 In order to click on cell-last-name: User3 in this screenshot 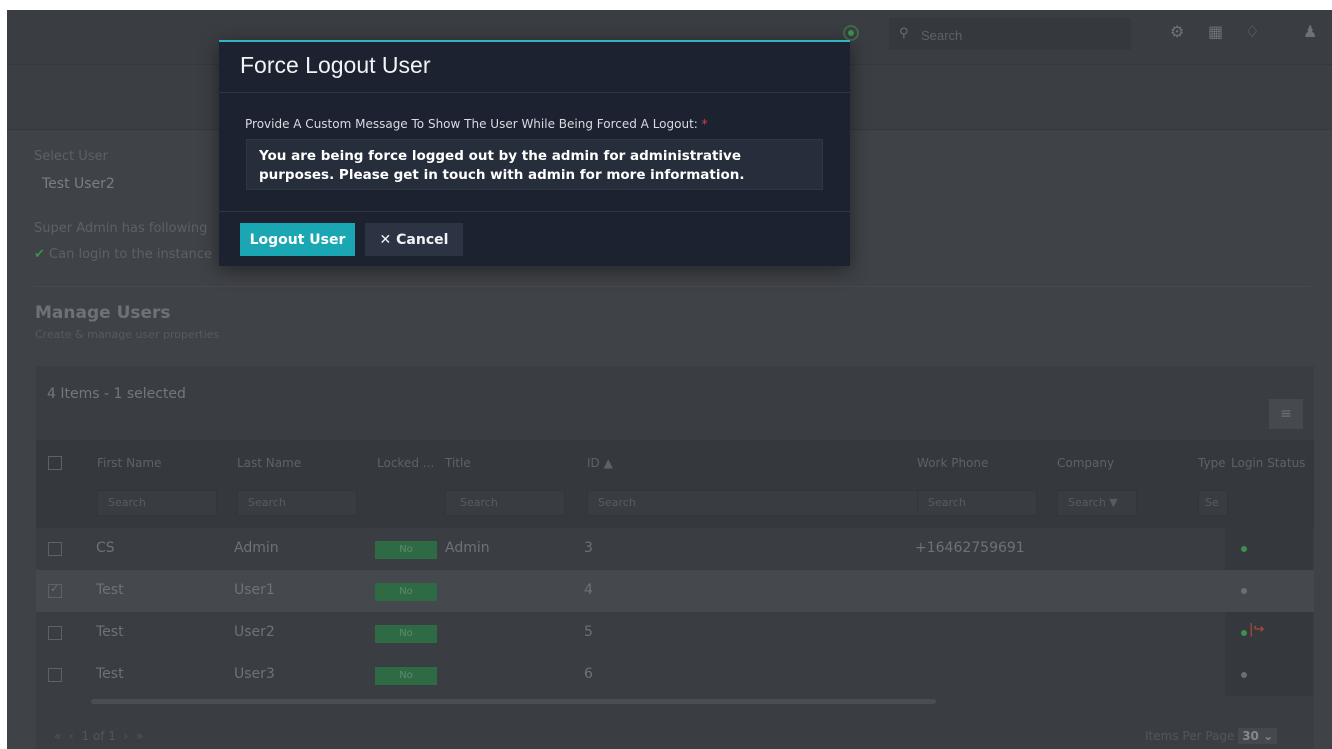, I will do `click(254, 674)`.